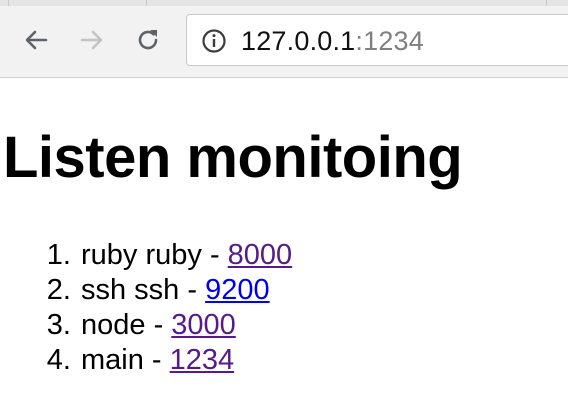  What do you see at coordinates (141, 255) in the screenshot?
I see `process-name: ruby ruby` at bounding box center [141, 255].